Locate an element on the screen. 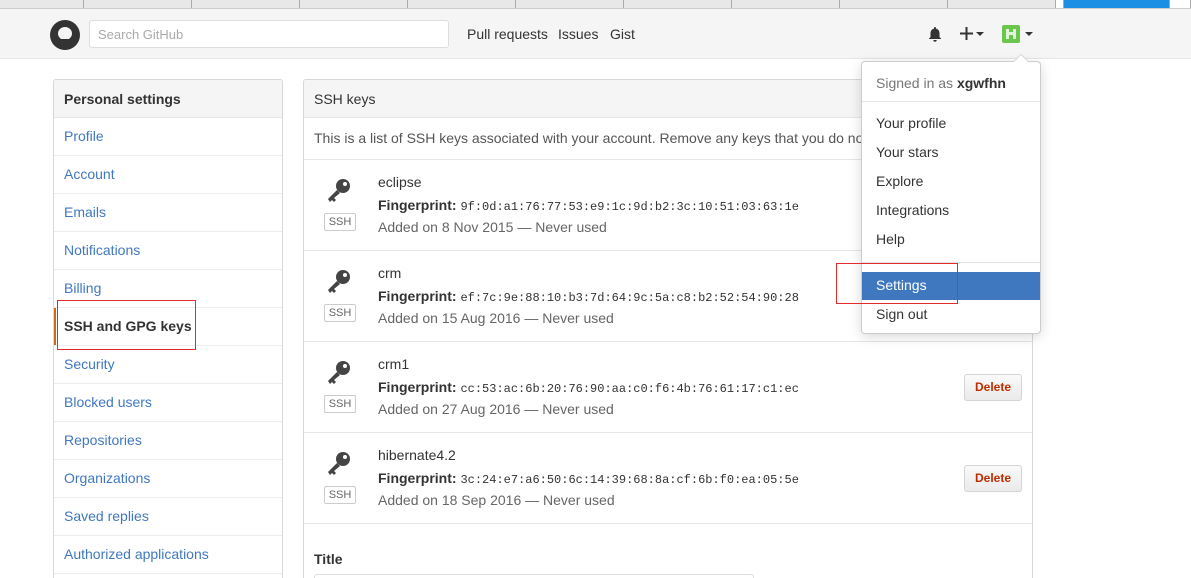 This screenshot has width=1191, height=578. key-added-date: Added on 27 Aug 2016 — Never used is located at coordinates (496, 409).